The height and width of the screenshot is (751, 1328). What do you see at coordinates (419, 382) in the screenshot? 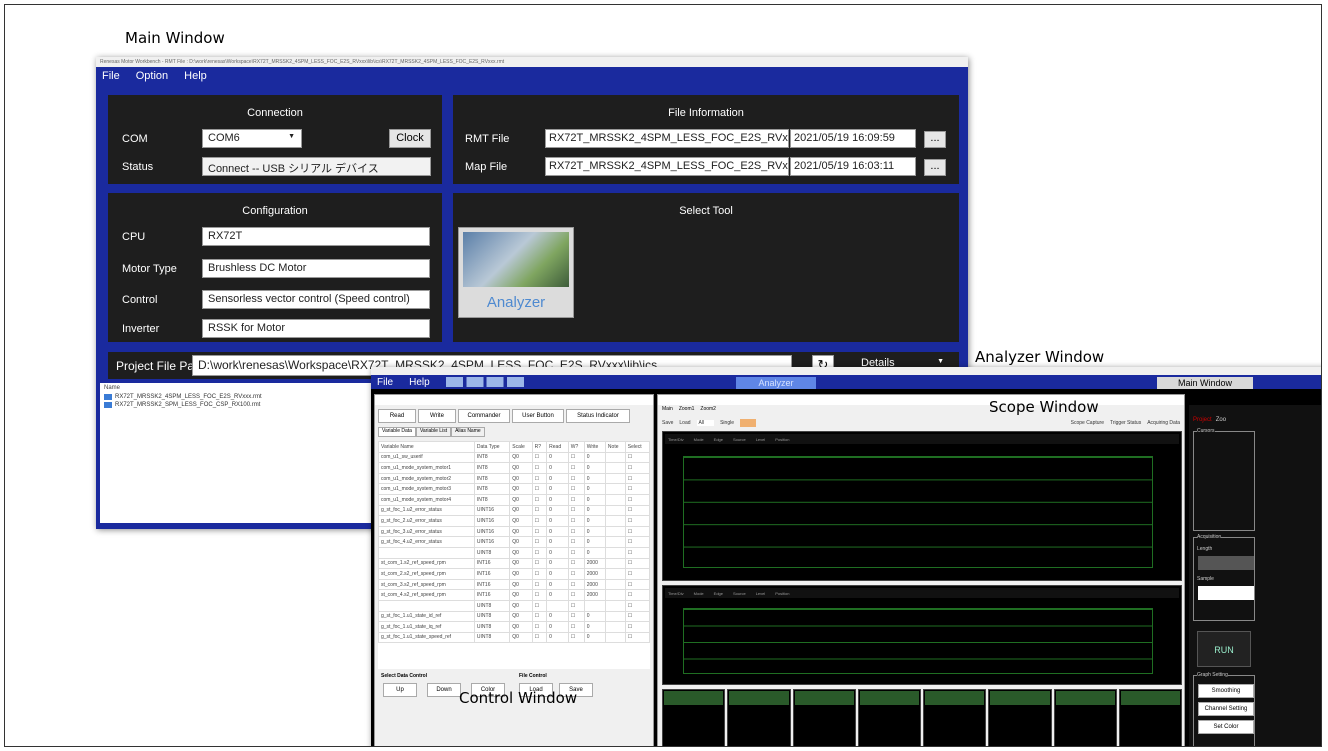
I see `analyzer-menu-help: Help` at bounding box center [419, 382].